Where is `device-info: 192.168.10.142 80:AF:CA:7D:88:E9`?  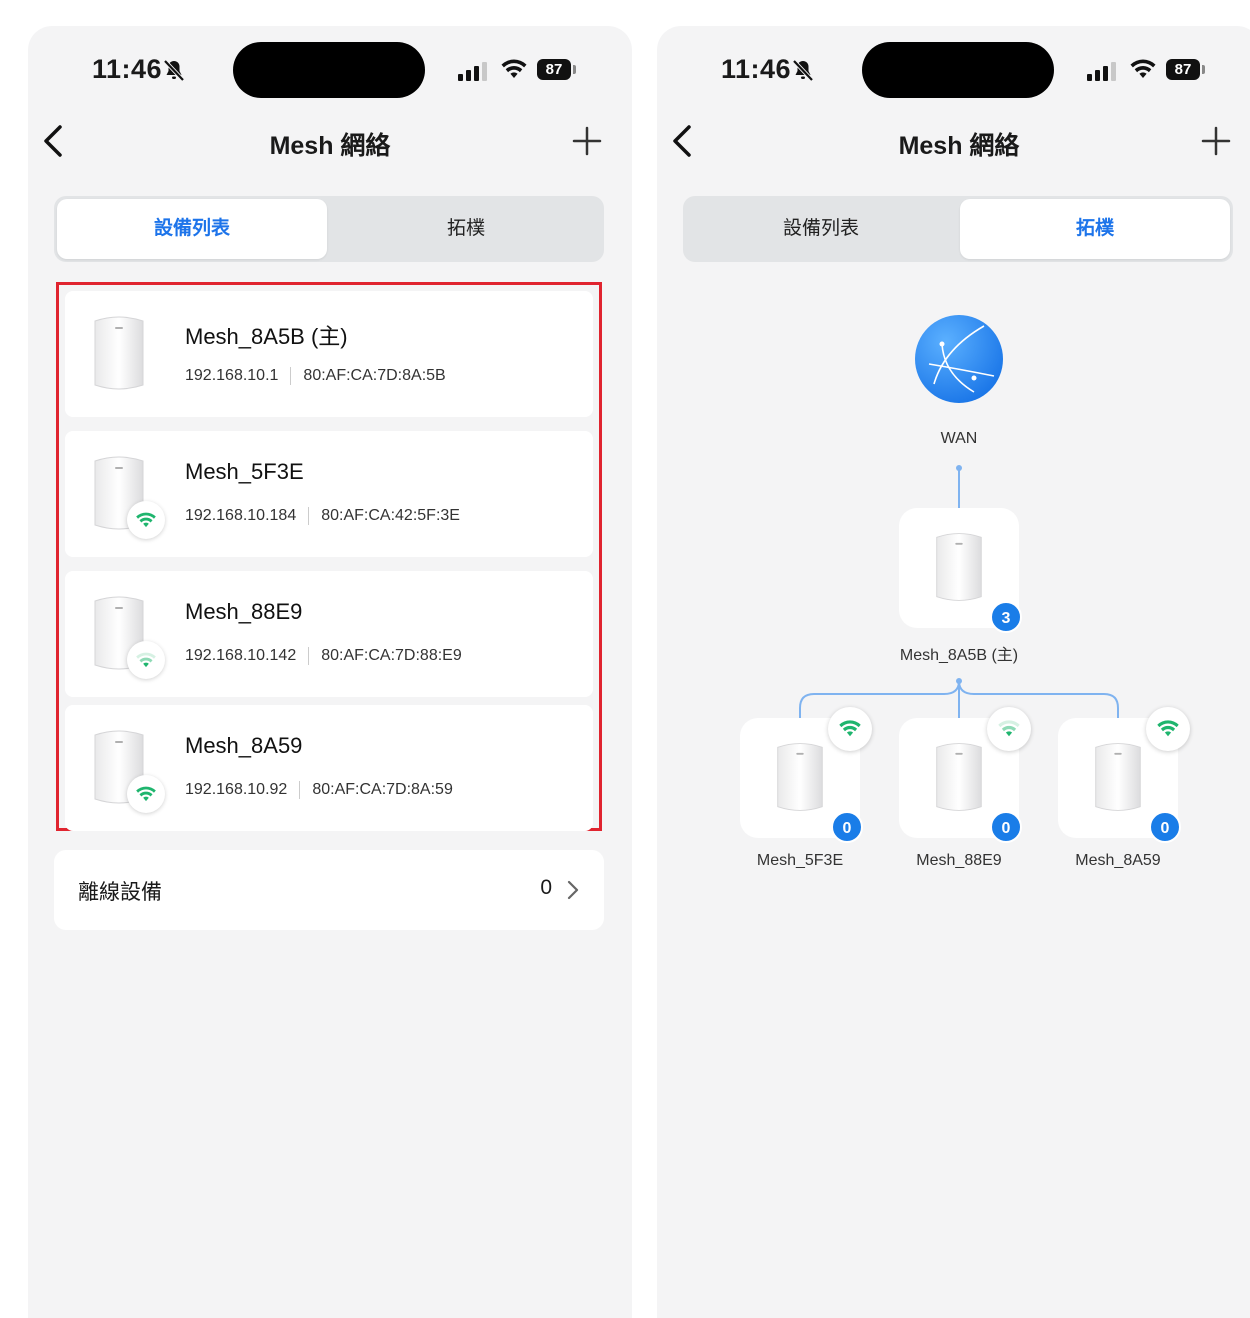
device-info: 192.168.10.142 80:AF:CA:7D:88:E9 is located at coordinates (323, 656).